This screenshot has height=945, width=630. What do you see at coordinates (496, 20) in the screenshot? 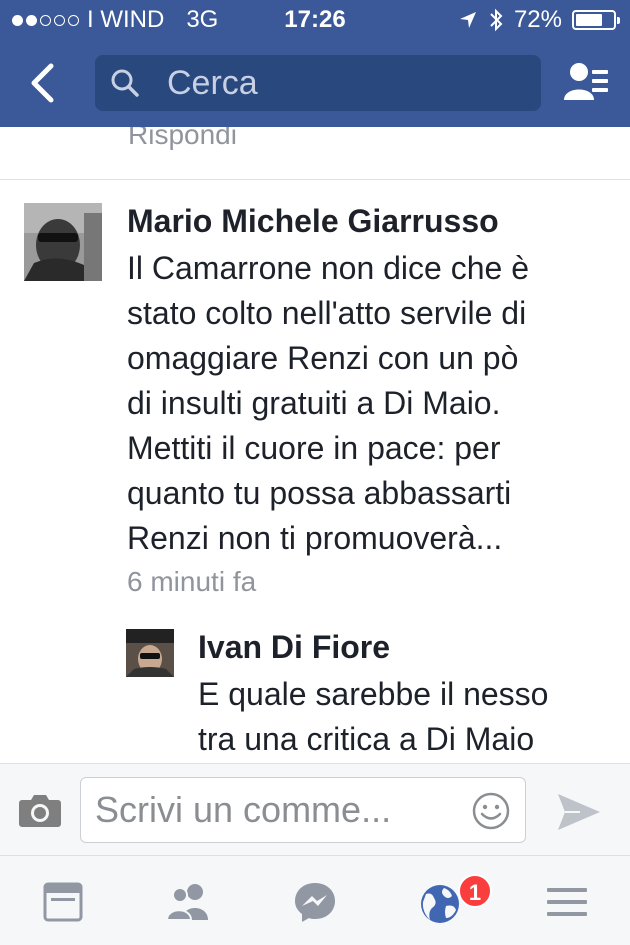
I see `bluetooth-icon` at bounding box center [496, 20].